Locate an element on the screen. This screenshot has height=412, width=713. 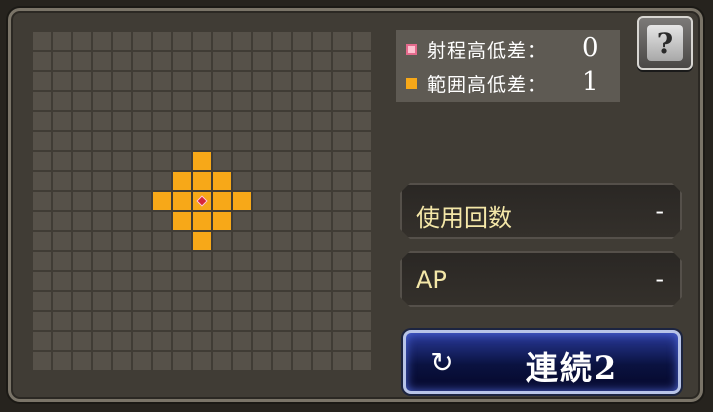
help-icon: ? is located at coordinates (665, 43).